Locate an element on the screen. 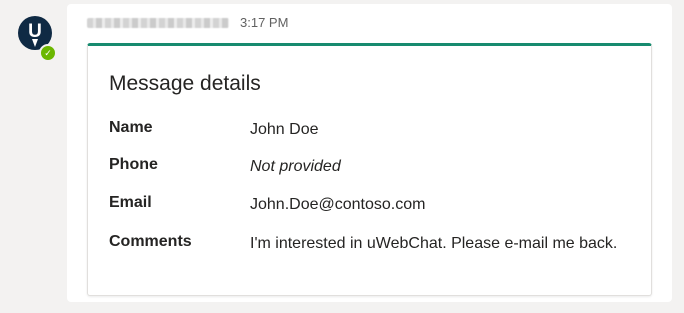  field-label-phone: Phone is located at coordinates (133, 164).